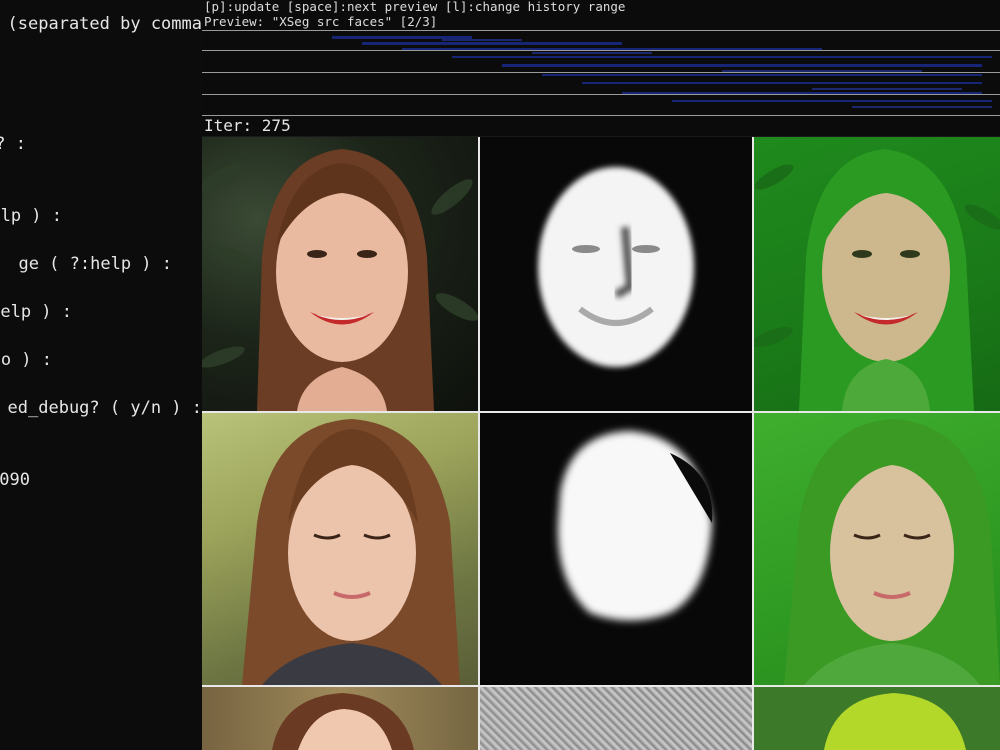  I want to click on console-line: ed_debug? ( y/n ) :, so click(104, 408).